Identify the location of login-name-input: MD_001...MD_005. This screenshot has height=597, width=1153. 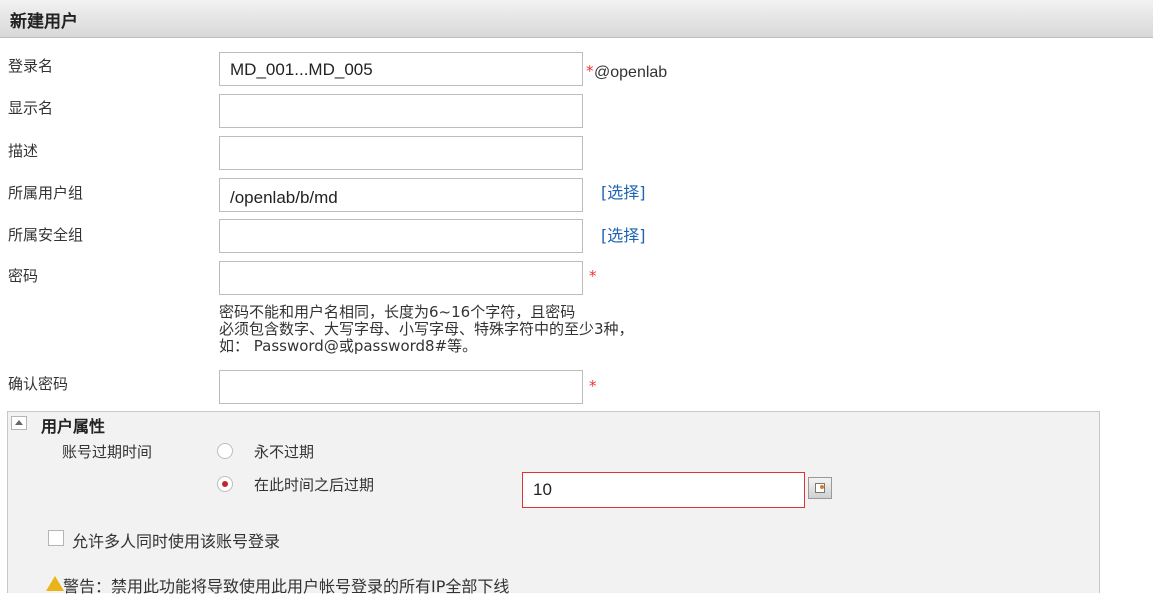
(401, 69).